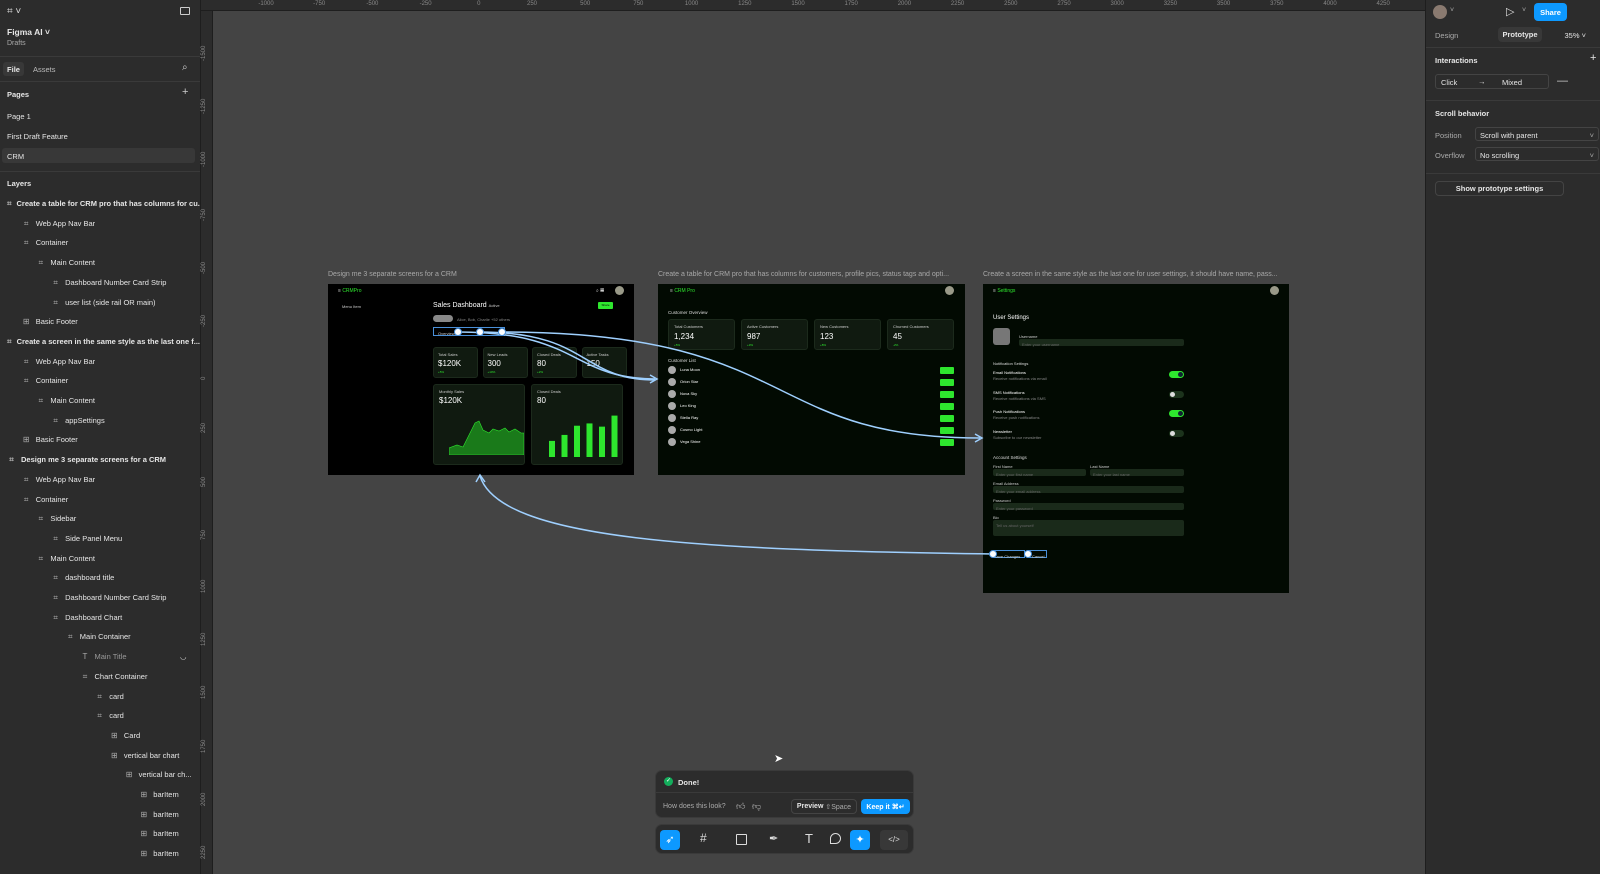  I want to click on preview-button: Preview ⇧Space, so click(824, 806).